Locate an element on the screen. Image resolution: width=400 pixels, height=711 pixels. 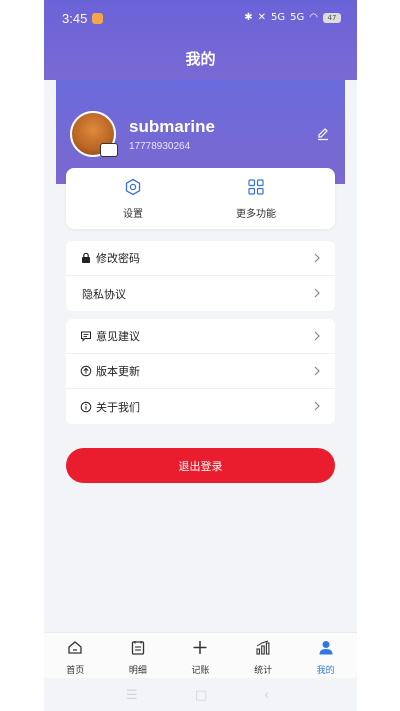
tab-bar: 首页 明细 记账 统计 我的 is located at coordinates (200, 655).